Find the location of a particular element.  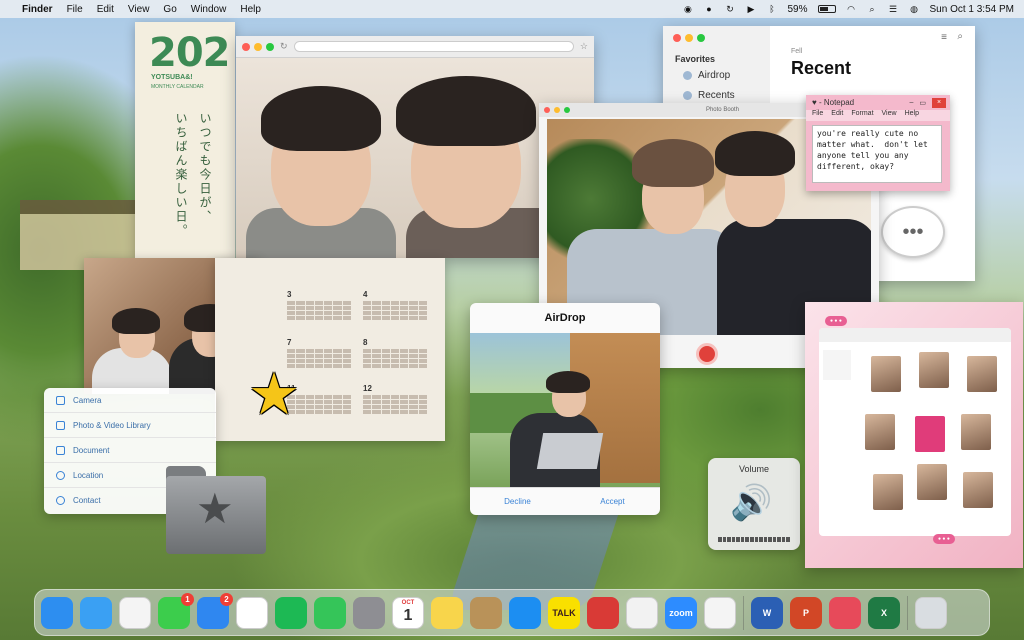

favorites-header: Favorites is located at coordinates (695, 59).